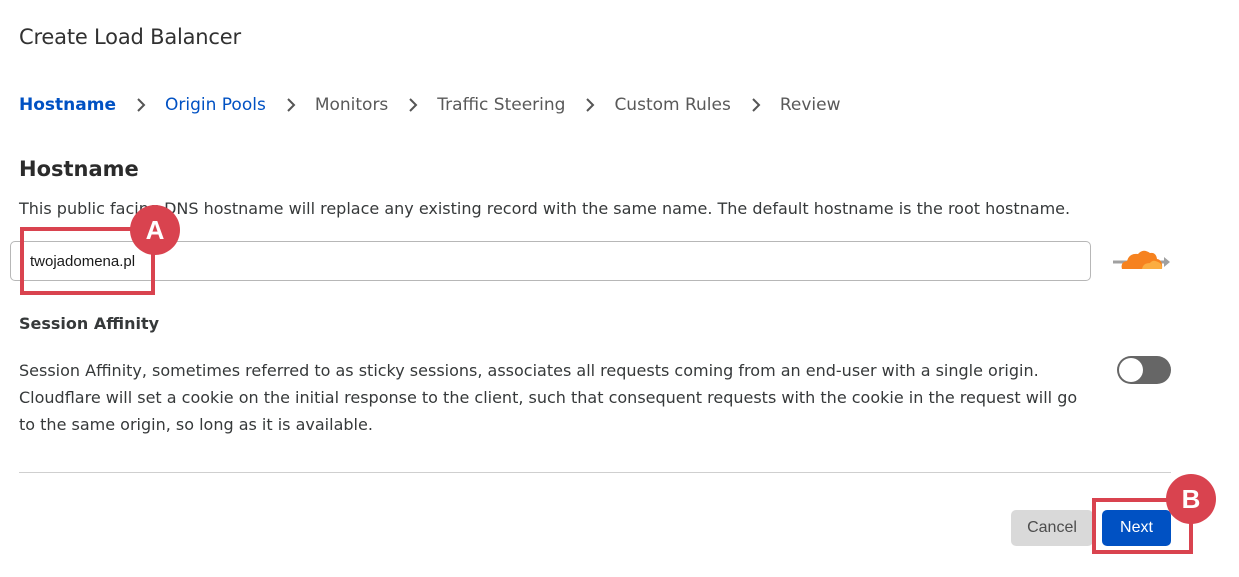 The width and height of the screenshot is (1239, 577). What do you see at coordinates (130, 37) in the screenshot?
I see `page-title: Create Load Balancer` at bounding box center [130, 37].